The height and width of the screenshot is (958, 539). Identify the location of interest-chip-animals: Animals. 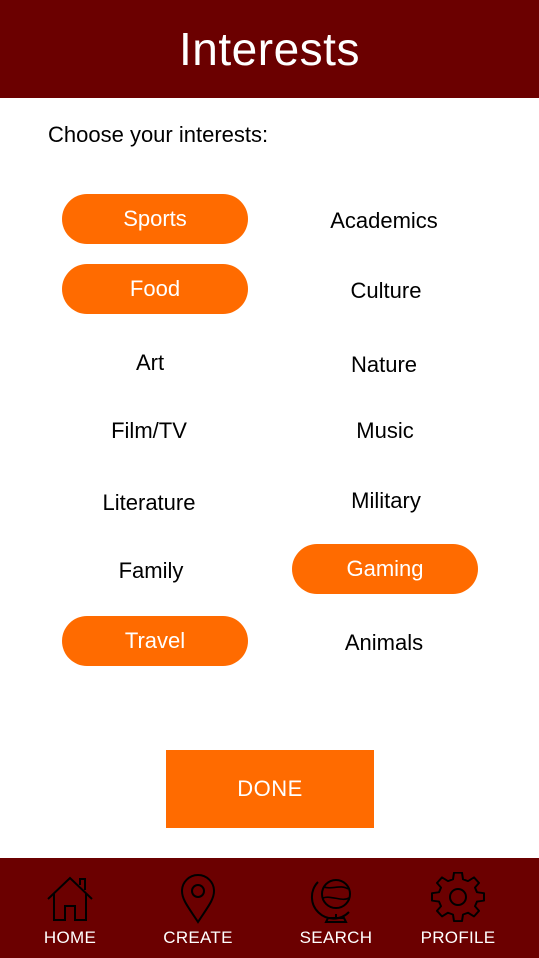
(384, 643).